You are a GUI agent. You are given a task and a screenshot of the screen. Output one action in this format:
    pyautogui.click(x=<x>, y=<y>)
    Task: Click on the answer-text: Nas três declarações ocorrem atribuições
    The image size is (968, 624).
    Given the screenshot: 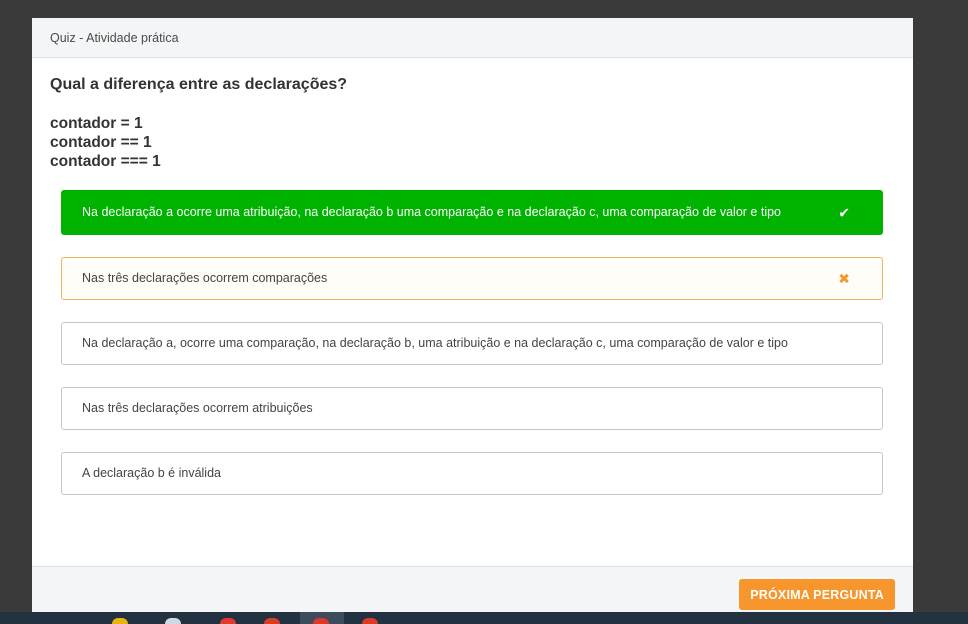 What is the action you would take?
    pyautogui.click(x=197, y=408)
    